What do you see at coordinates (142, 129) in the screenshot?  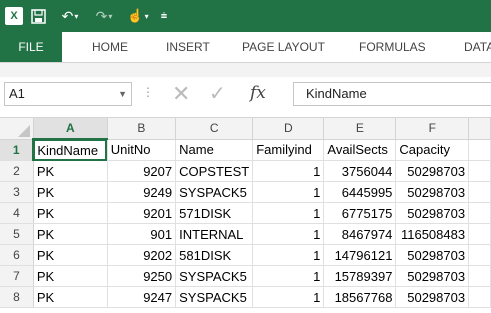 I see `column-header-b: B` at bounding box center [142, 129].